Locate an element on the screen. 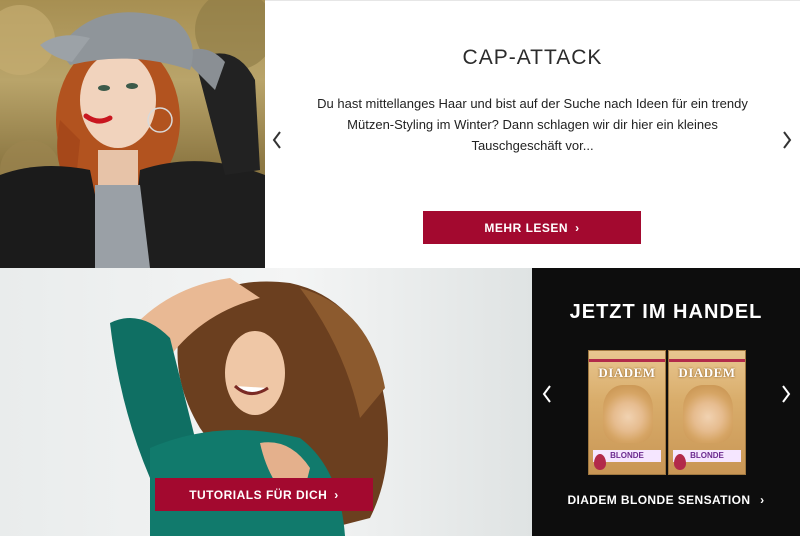  article-prev-button is located at coordinates (277, 140).